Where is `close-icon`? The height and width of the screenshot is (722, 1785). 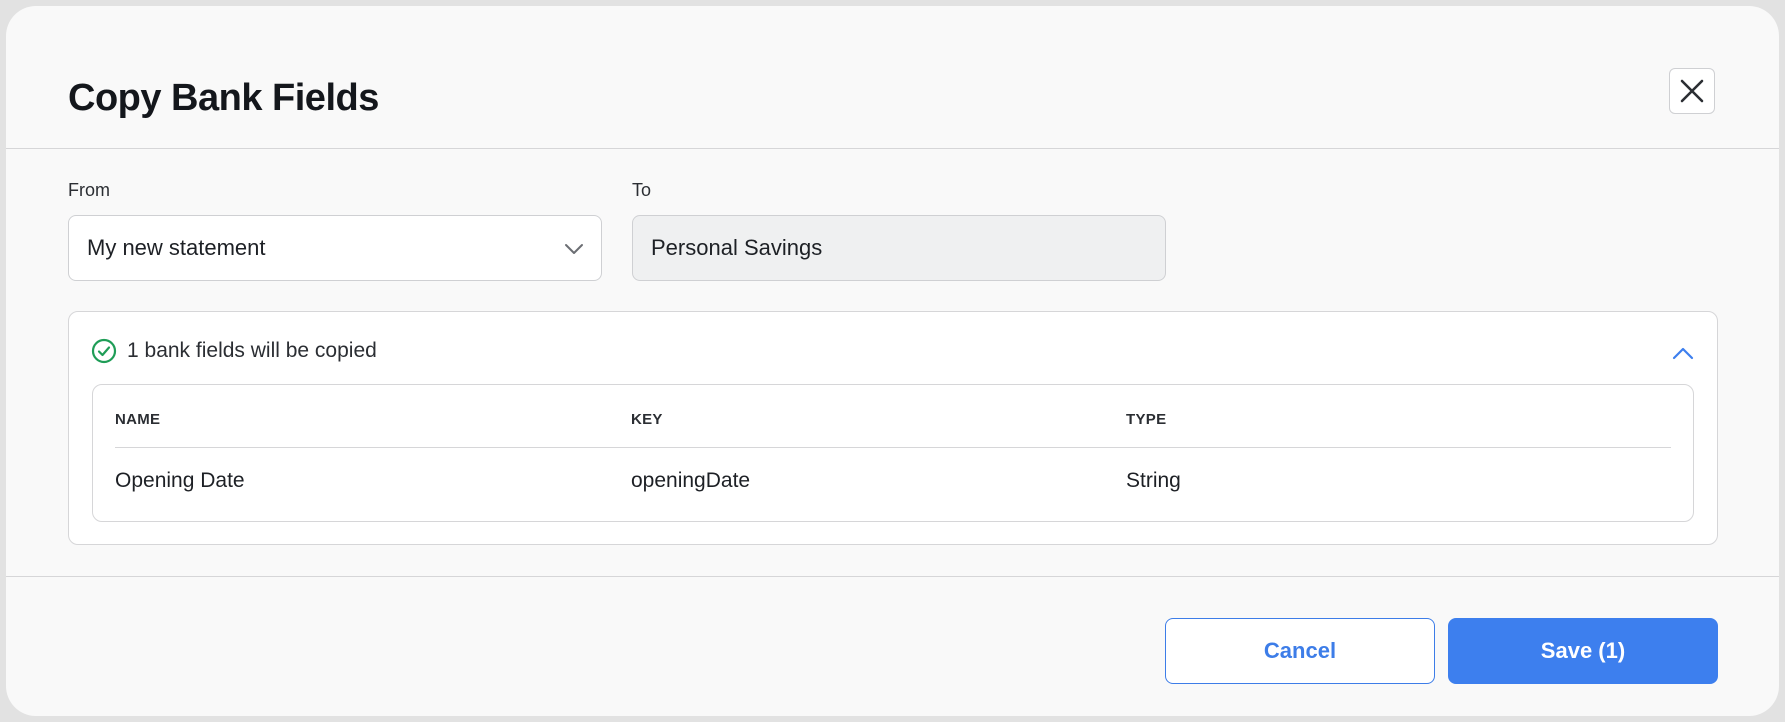 close-icon is located at coordinates (1692, 91).